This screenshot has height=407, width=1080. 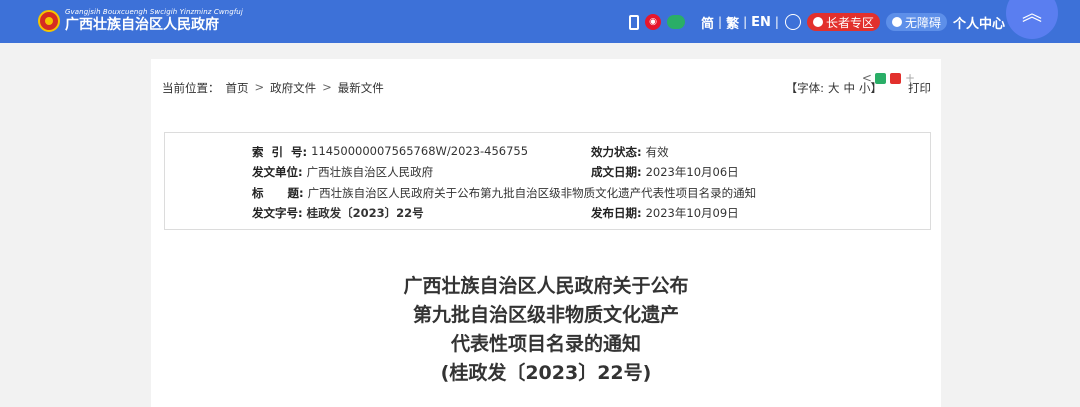 I want to click on print-control: 打印, so click(x=914, y=88).